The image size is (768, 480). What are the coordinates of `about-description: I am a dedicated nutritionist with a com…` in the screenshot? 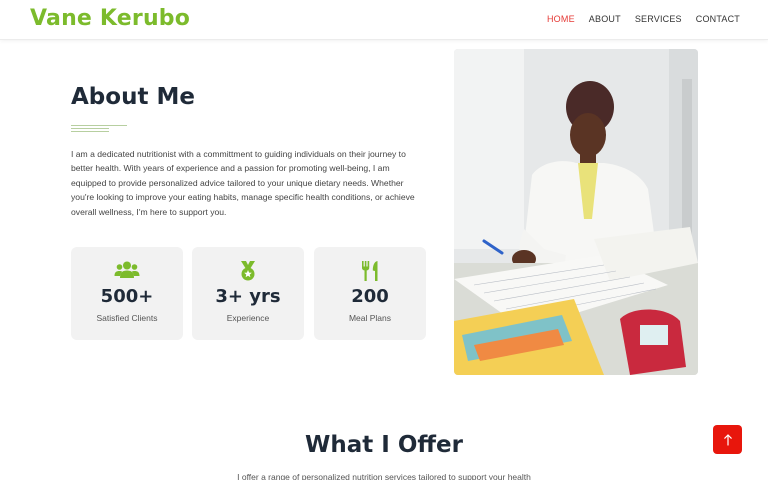 It's located at (243, 183).